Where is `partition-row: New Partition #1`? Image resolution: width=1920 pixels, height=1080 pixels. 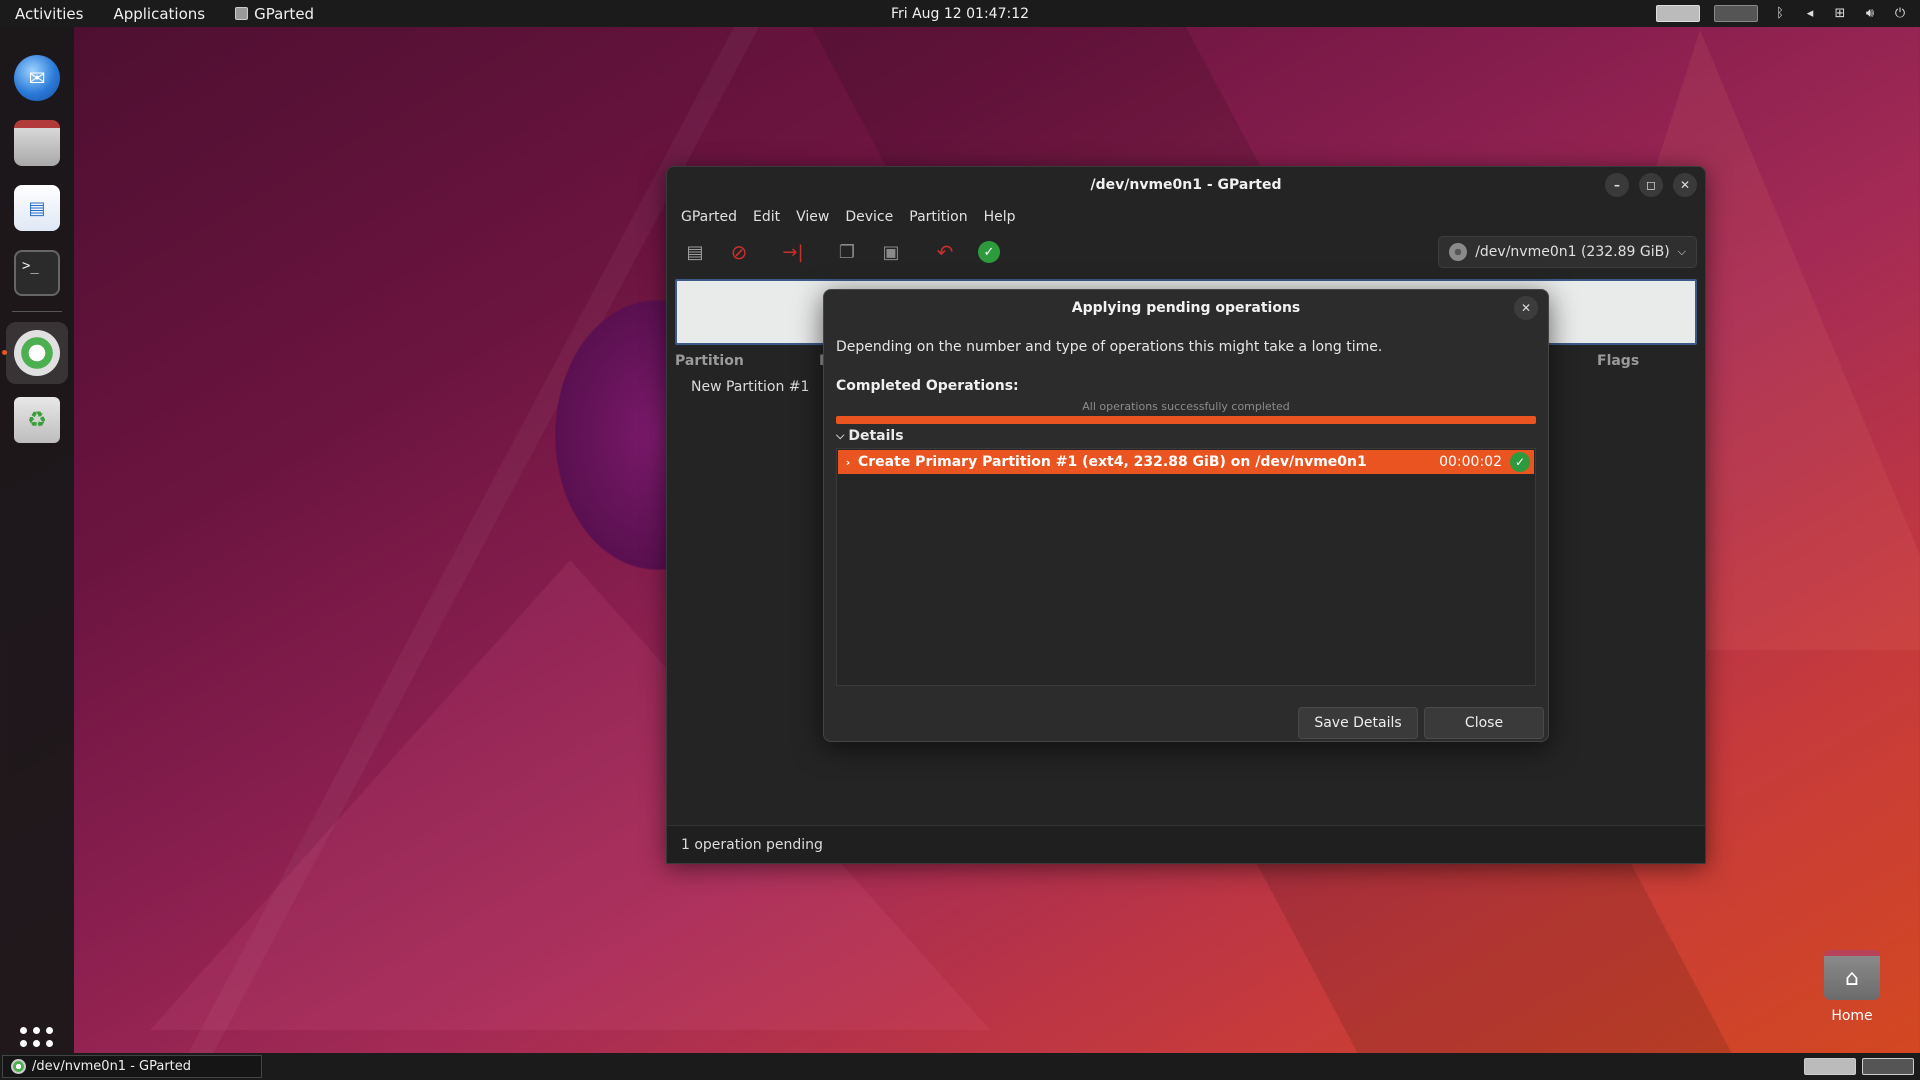 partition-row: New Partition #1 is located at coordinates (750, 387).